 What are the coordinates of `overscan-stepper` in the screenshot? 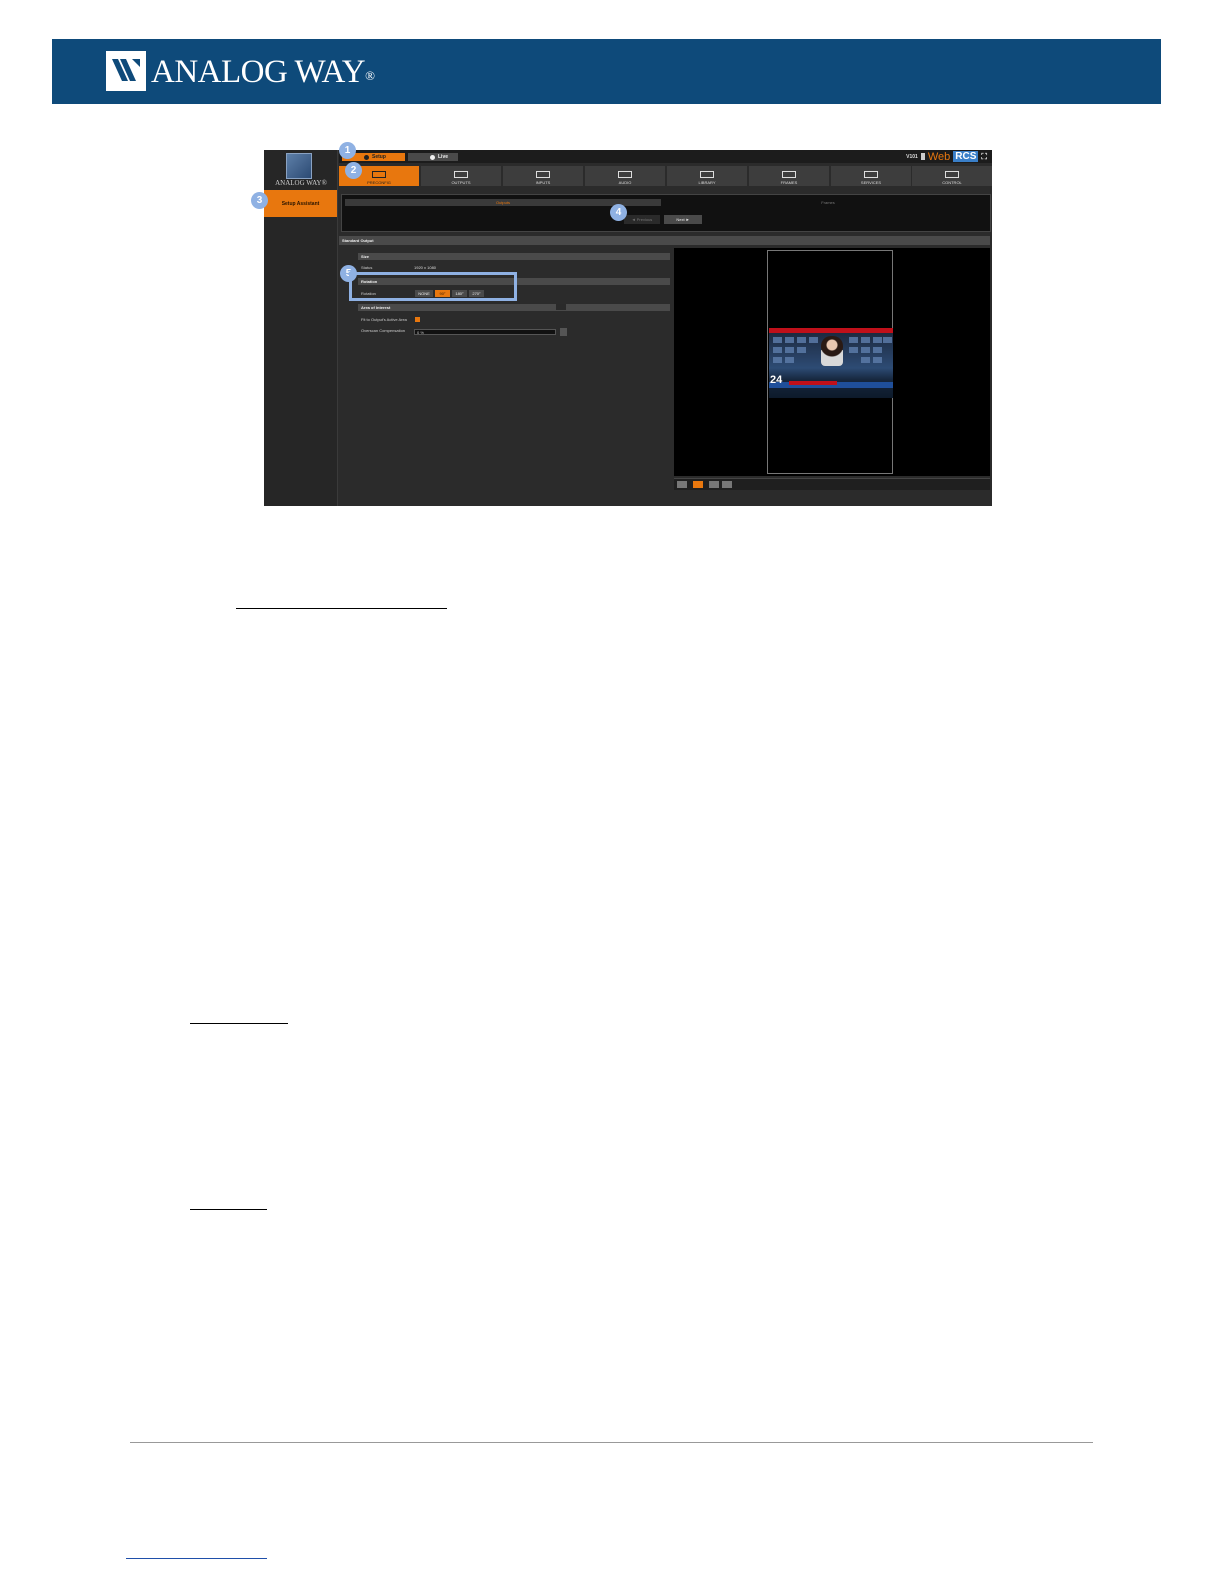 It's located at (563, 332).